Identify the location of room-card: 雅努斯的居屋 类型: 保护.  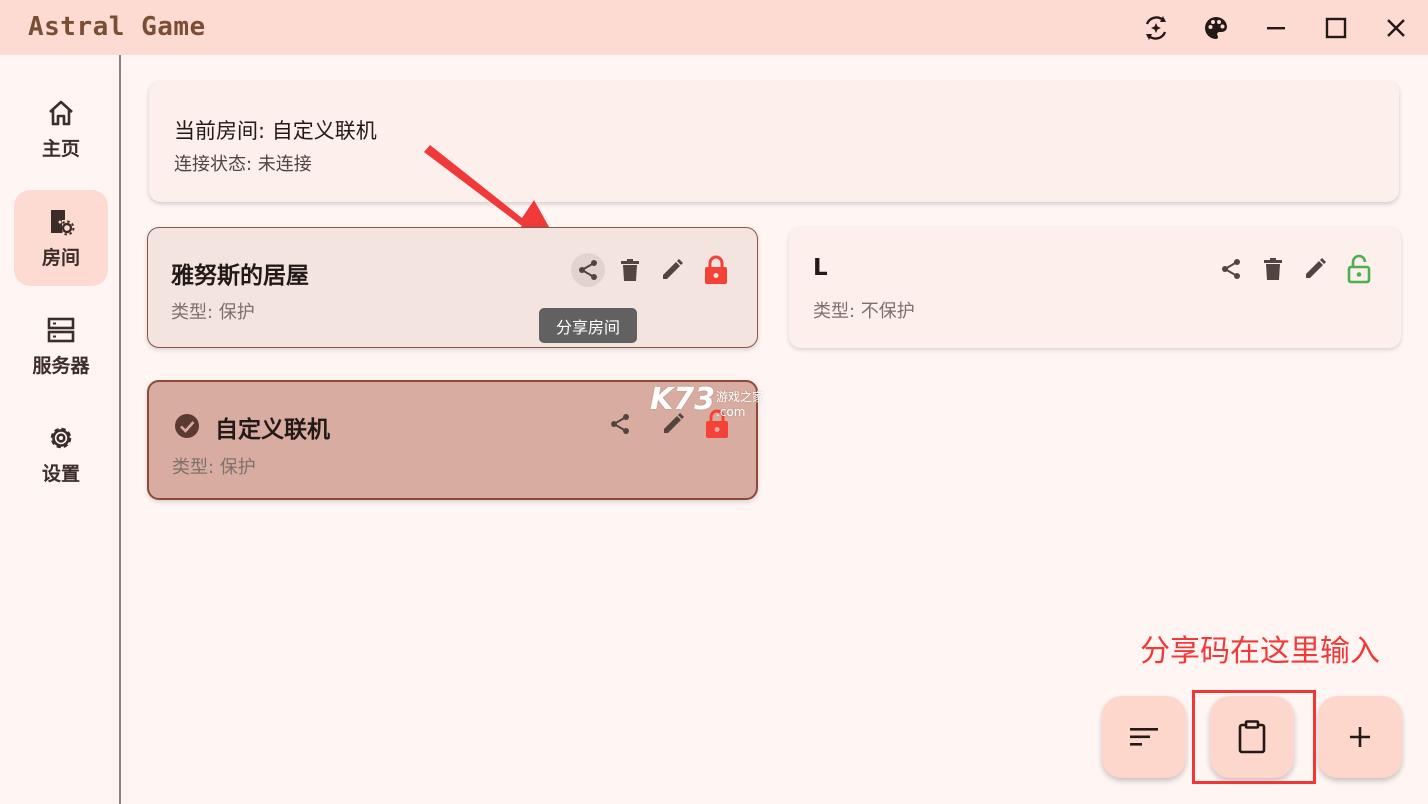
(452, 287).